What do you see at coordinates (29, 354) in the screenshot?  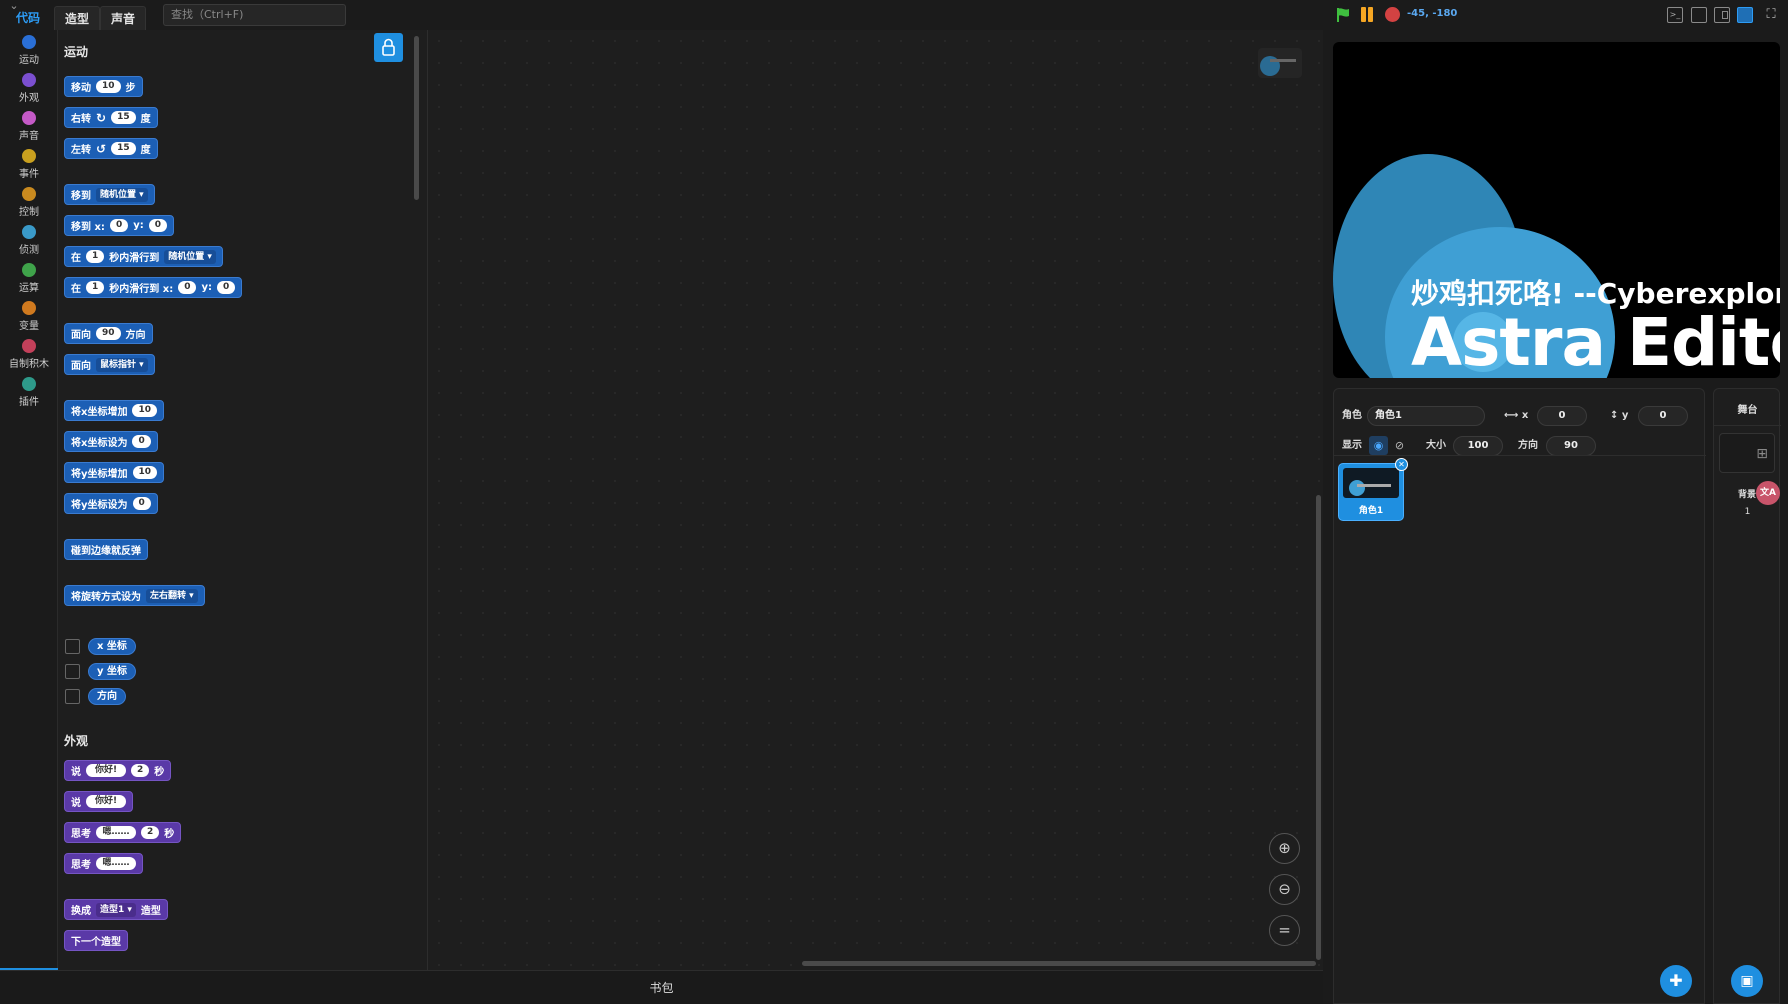 I see `category-my-blocks: 自制积木` at bounding box center [29, 354].